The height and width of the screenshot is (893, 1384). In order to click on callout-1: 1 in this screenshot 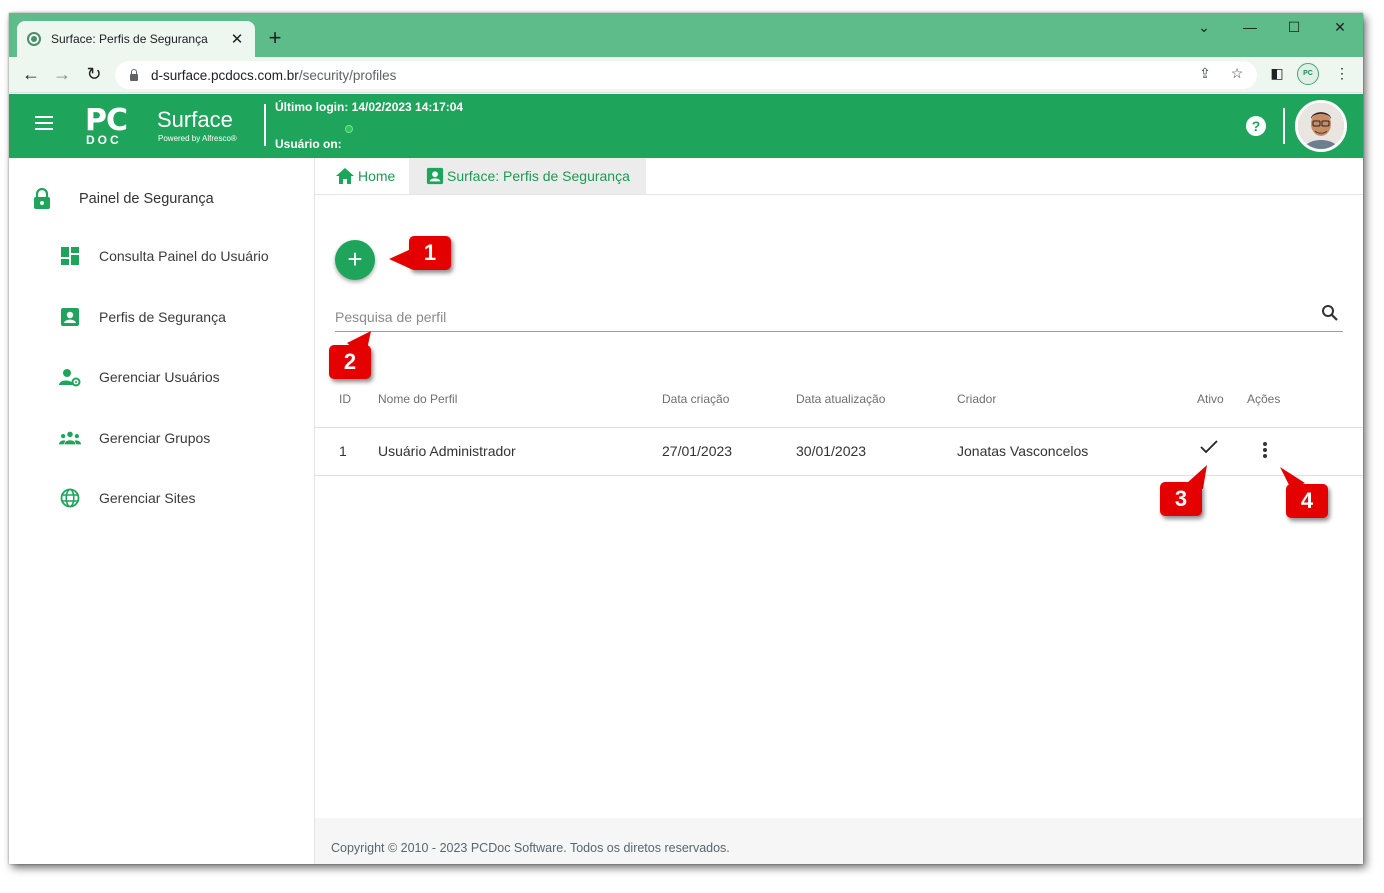, I will do `click(430, 253)`.